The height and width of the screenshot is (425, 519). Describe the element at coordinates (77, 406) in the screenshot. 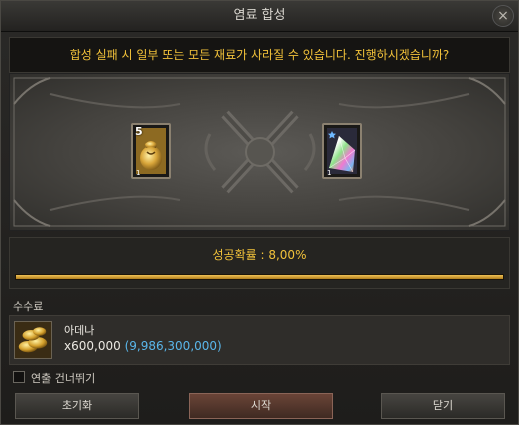

I see `reset-button: 초기화` at that location.